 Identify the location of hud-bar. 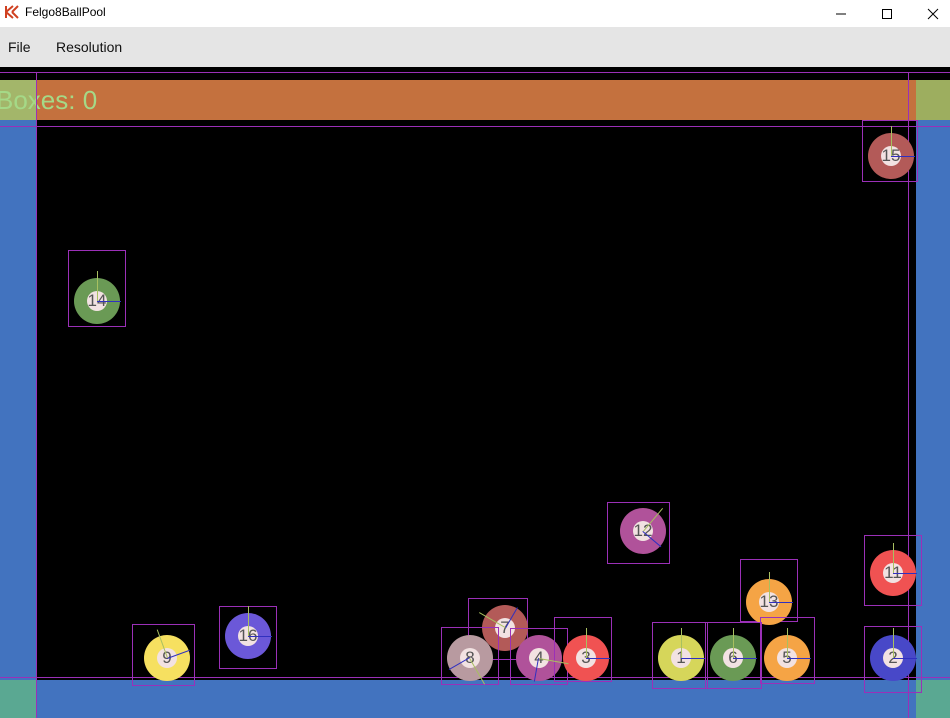
(476, 100).